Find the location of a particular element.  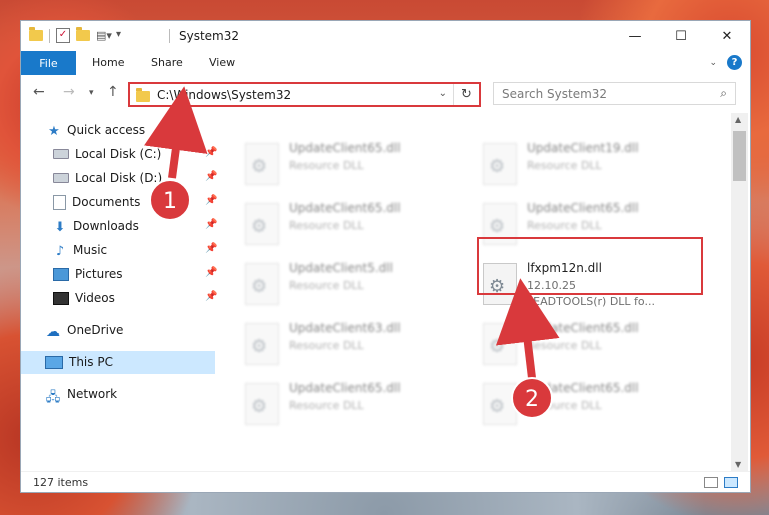

sidebar-item-downloads: ⬇ Downloads 📌 is located at coordinates (138, 226).